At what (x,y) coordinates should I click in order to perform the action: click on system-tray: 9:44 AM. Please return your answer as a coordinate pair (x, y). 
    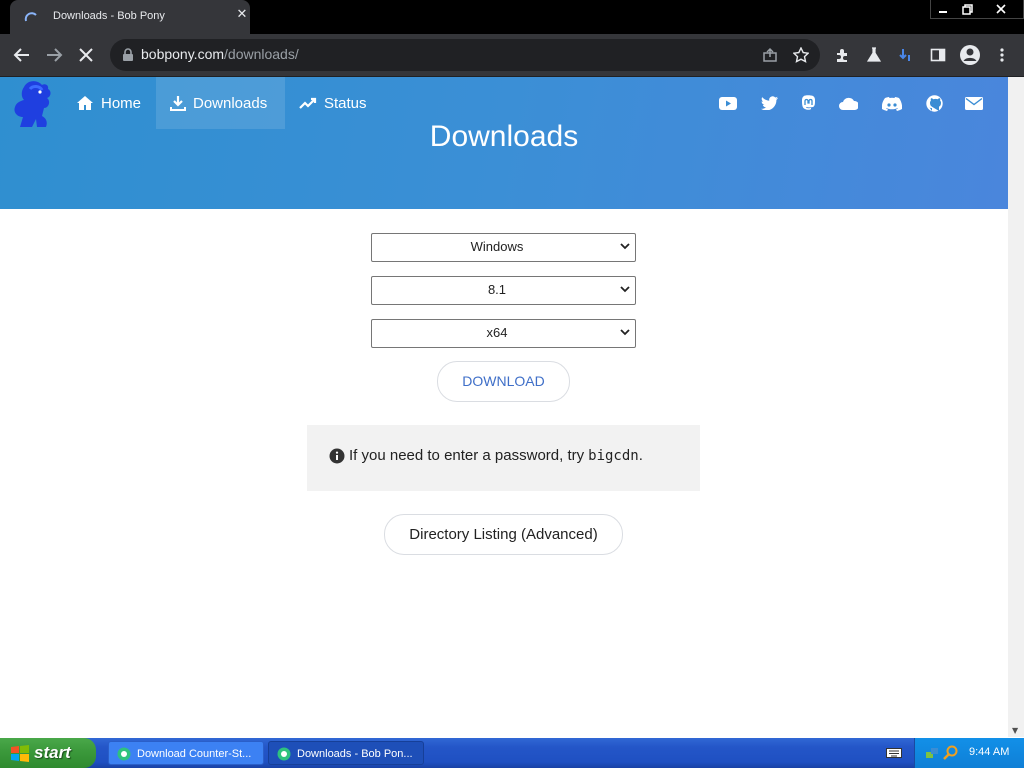
    Looking at the image, I should click on (969, 753).